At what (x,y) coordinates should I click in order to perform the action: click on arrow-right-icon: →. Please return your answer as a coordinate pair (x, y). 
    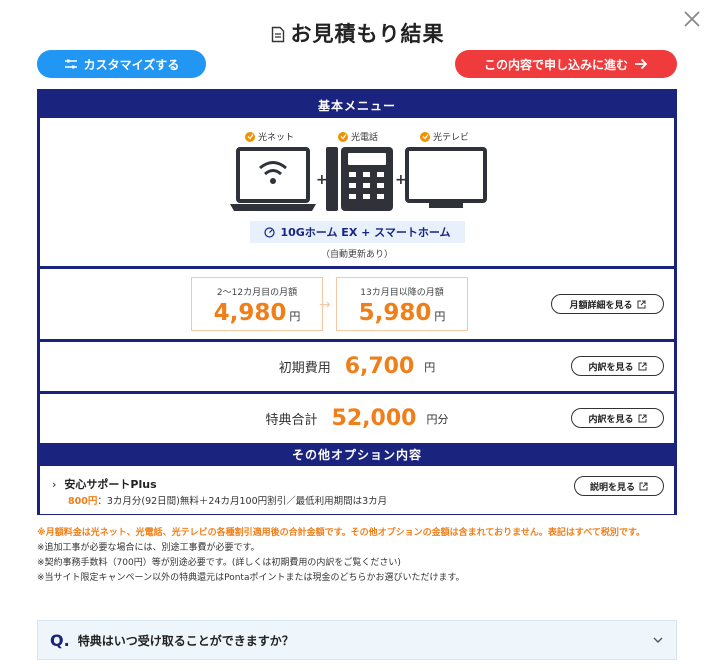
    Looking at the image, I should click on (325, 305).